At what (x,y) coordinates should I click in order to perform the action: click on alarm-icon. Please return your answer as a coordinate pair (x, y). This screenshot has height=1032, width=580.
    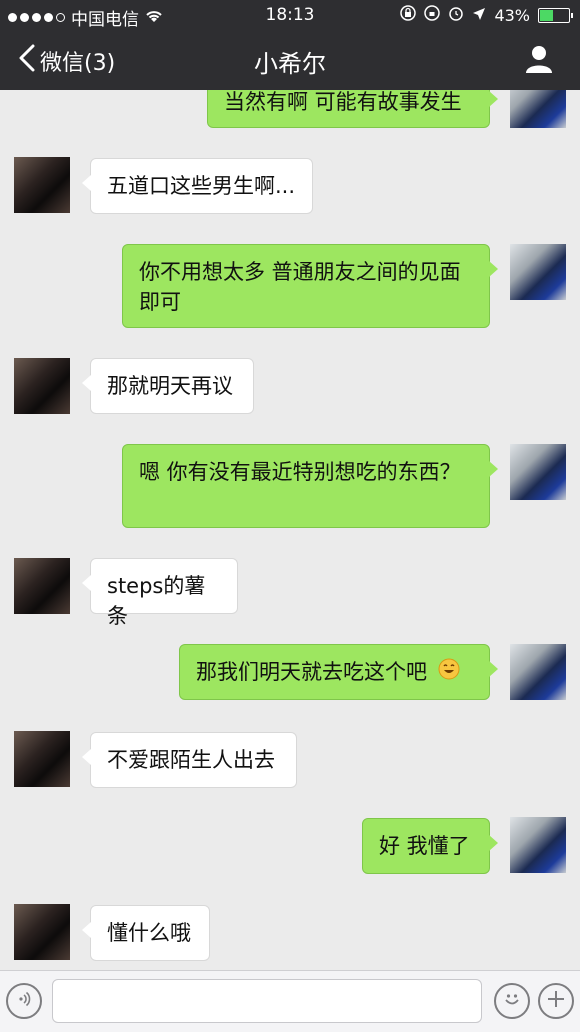
    Looking at the image, I should click on (456, 15).